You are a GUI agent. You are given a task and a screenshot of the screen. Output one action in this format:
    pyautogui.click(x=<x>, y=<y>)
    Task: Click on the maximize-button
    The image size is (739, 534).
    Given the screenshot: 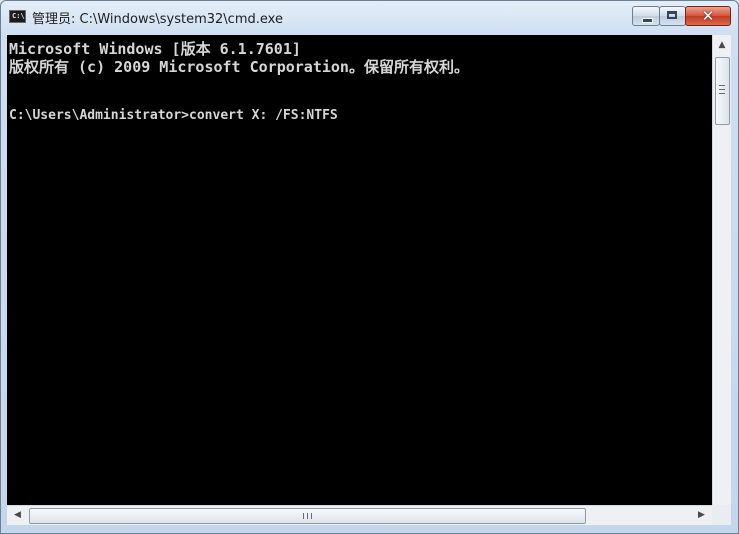 What is the action you would take?
    pyautogui.click(x=672, y=16)
    